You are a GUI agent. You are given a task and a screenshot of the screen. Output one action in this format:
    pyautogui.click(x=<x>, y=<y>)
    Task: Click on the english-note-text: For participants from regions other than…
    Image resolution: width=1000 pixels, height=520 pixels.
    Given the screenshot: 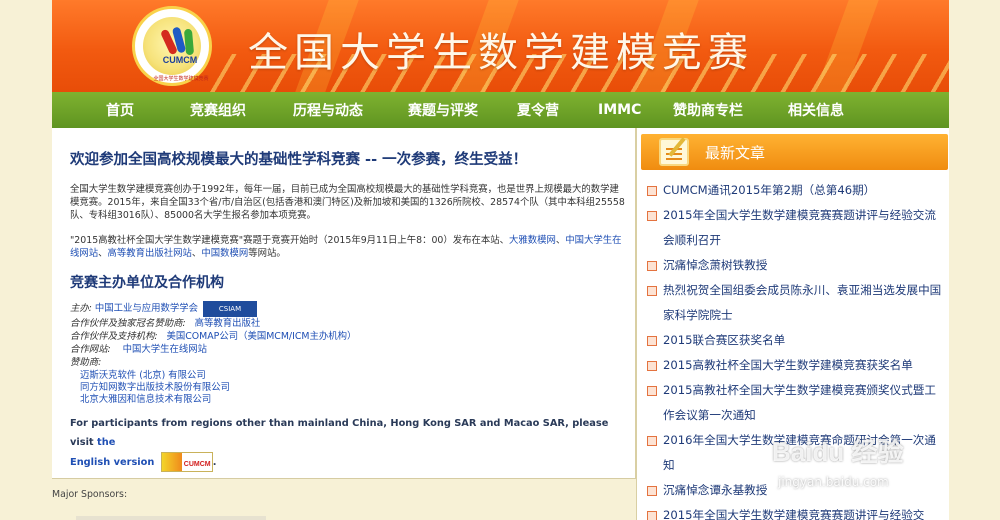 What is the action you would take?
    pyautogui.click(x=339, y=433)
    